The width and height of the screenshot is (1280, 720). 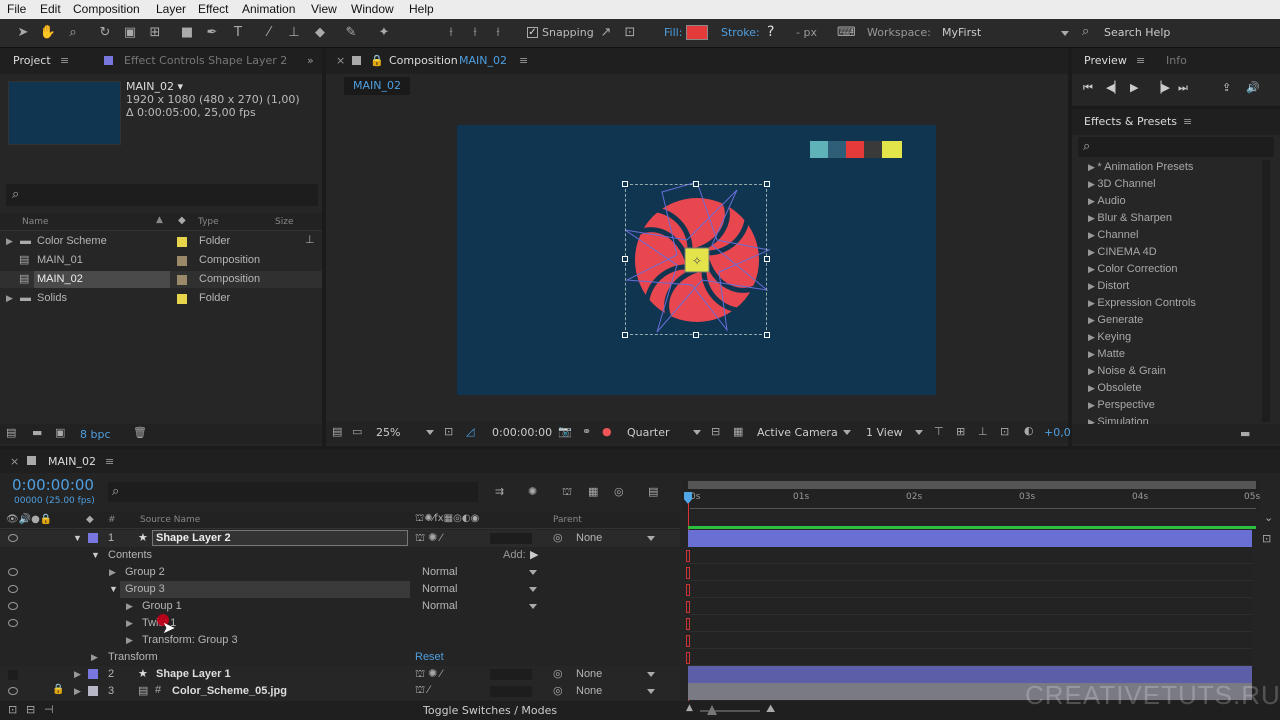 What do you see at coordinates (514, 555) in the screenshot?
I see `add-label: Add:` at bounding box center [514, 555].